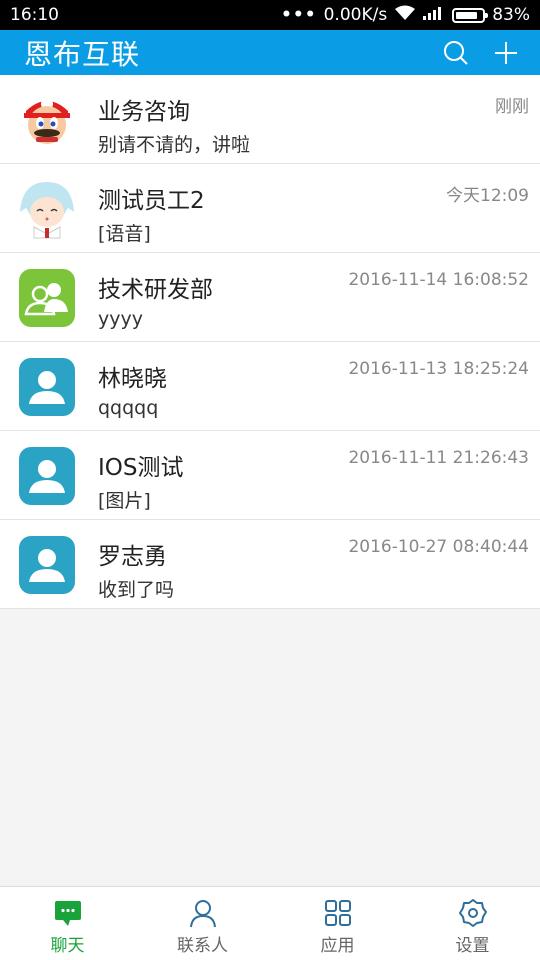  Describe the element at coordinates (120, 319) in the screenshot. I see `chat-preview: yyyy` at that location.